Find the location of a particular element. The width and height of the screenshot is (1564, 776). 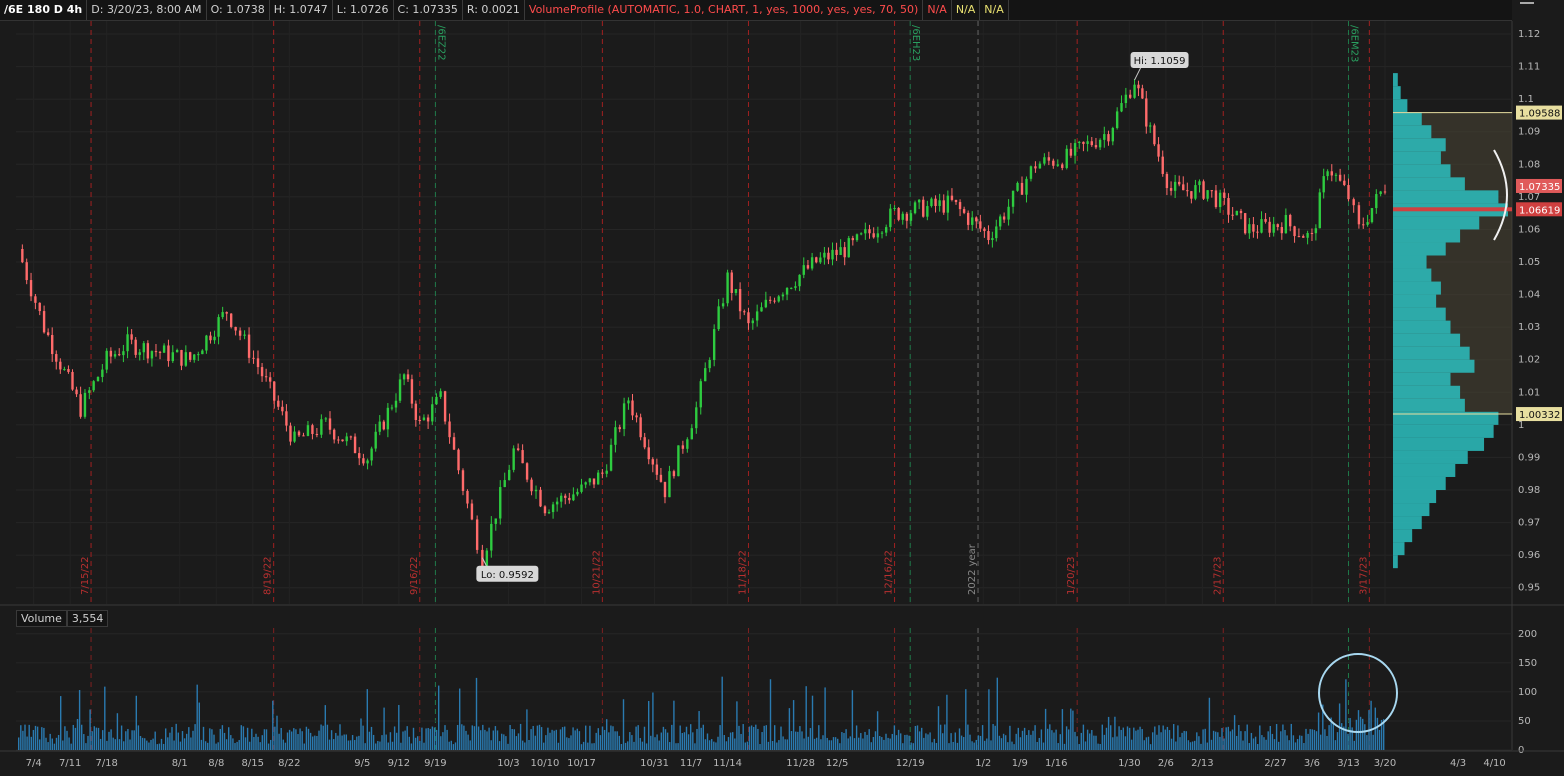

y-tick-label: 1.03 is located at coordinates (1529, 327).